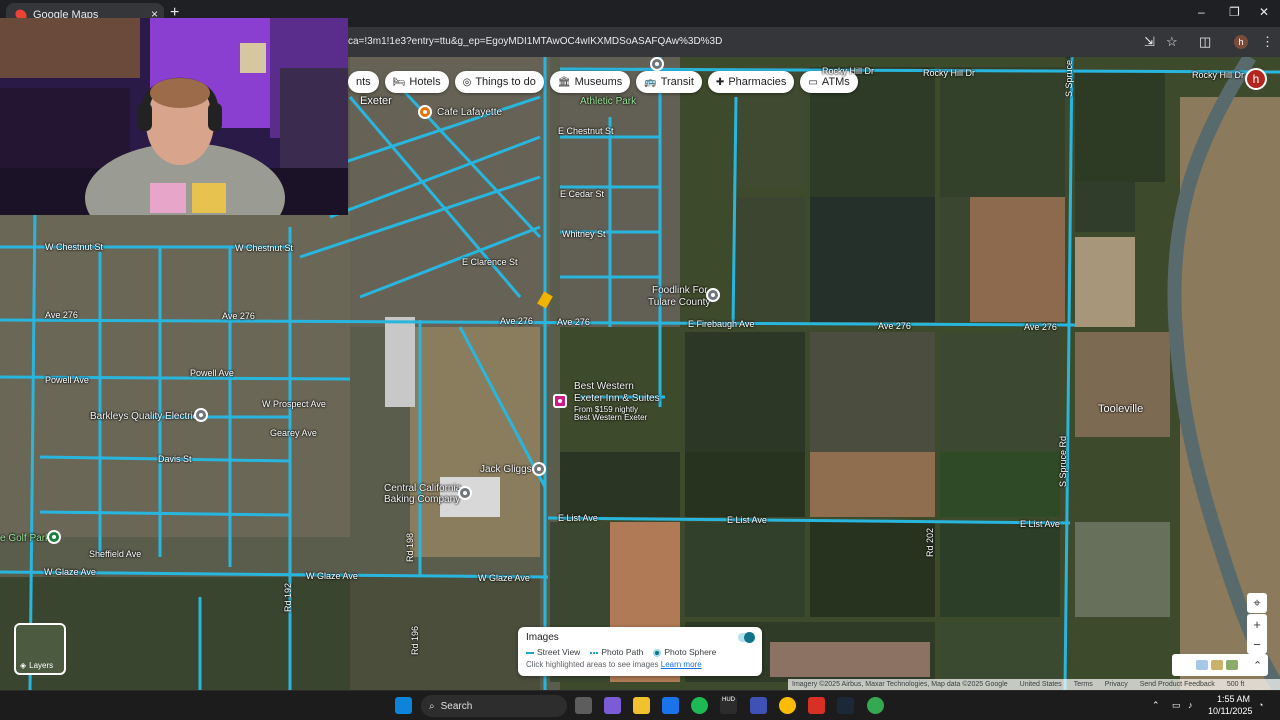 Image resolution: width=1280 pixels, height=720 pixels. I want to click on place-label-golf: e Golf Park, so click(25, 538).